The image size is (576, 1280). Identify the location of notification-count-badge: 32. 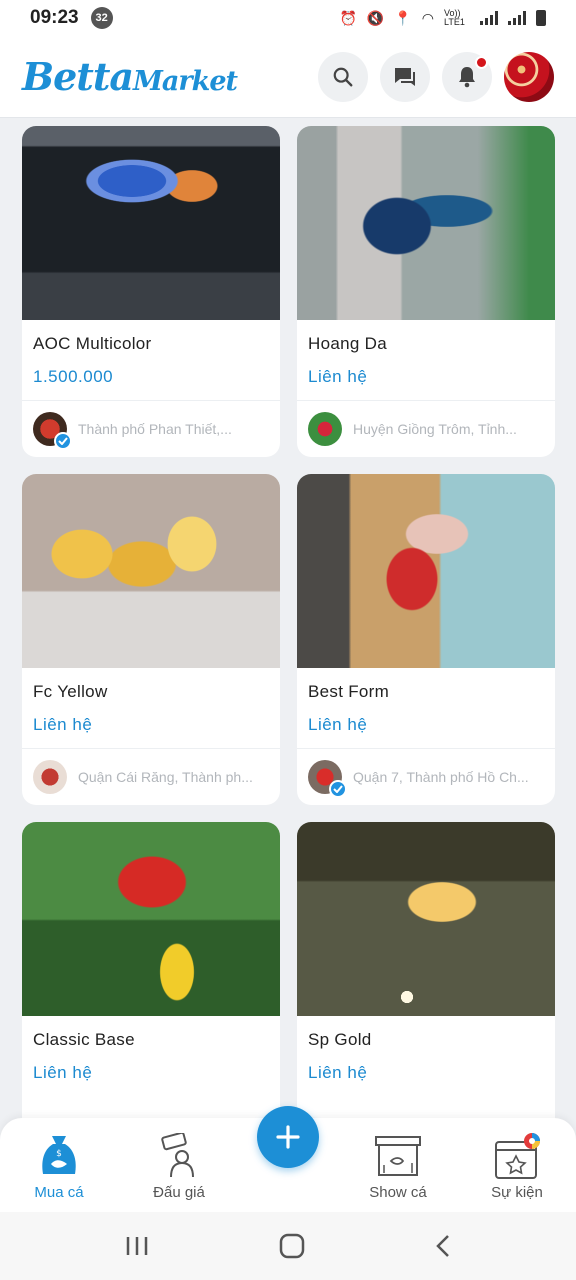
(101, 18).